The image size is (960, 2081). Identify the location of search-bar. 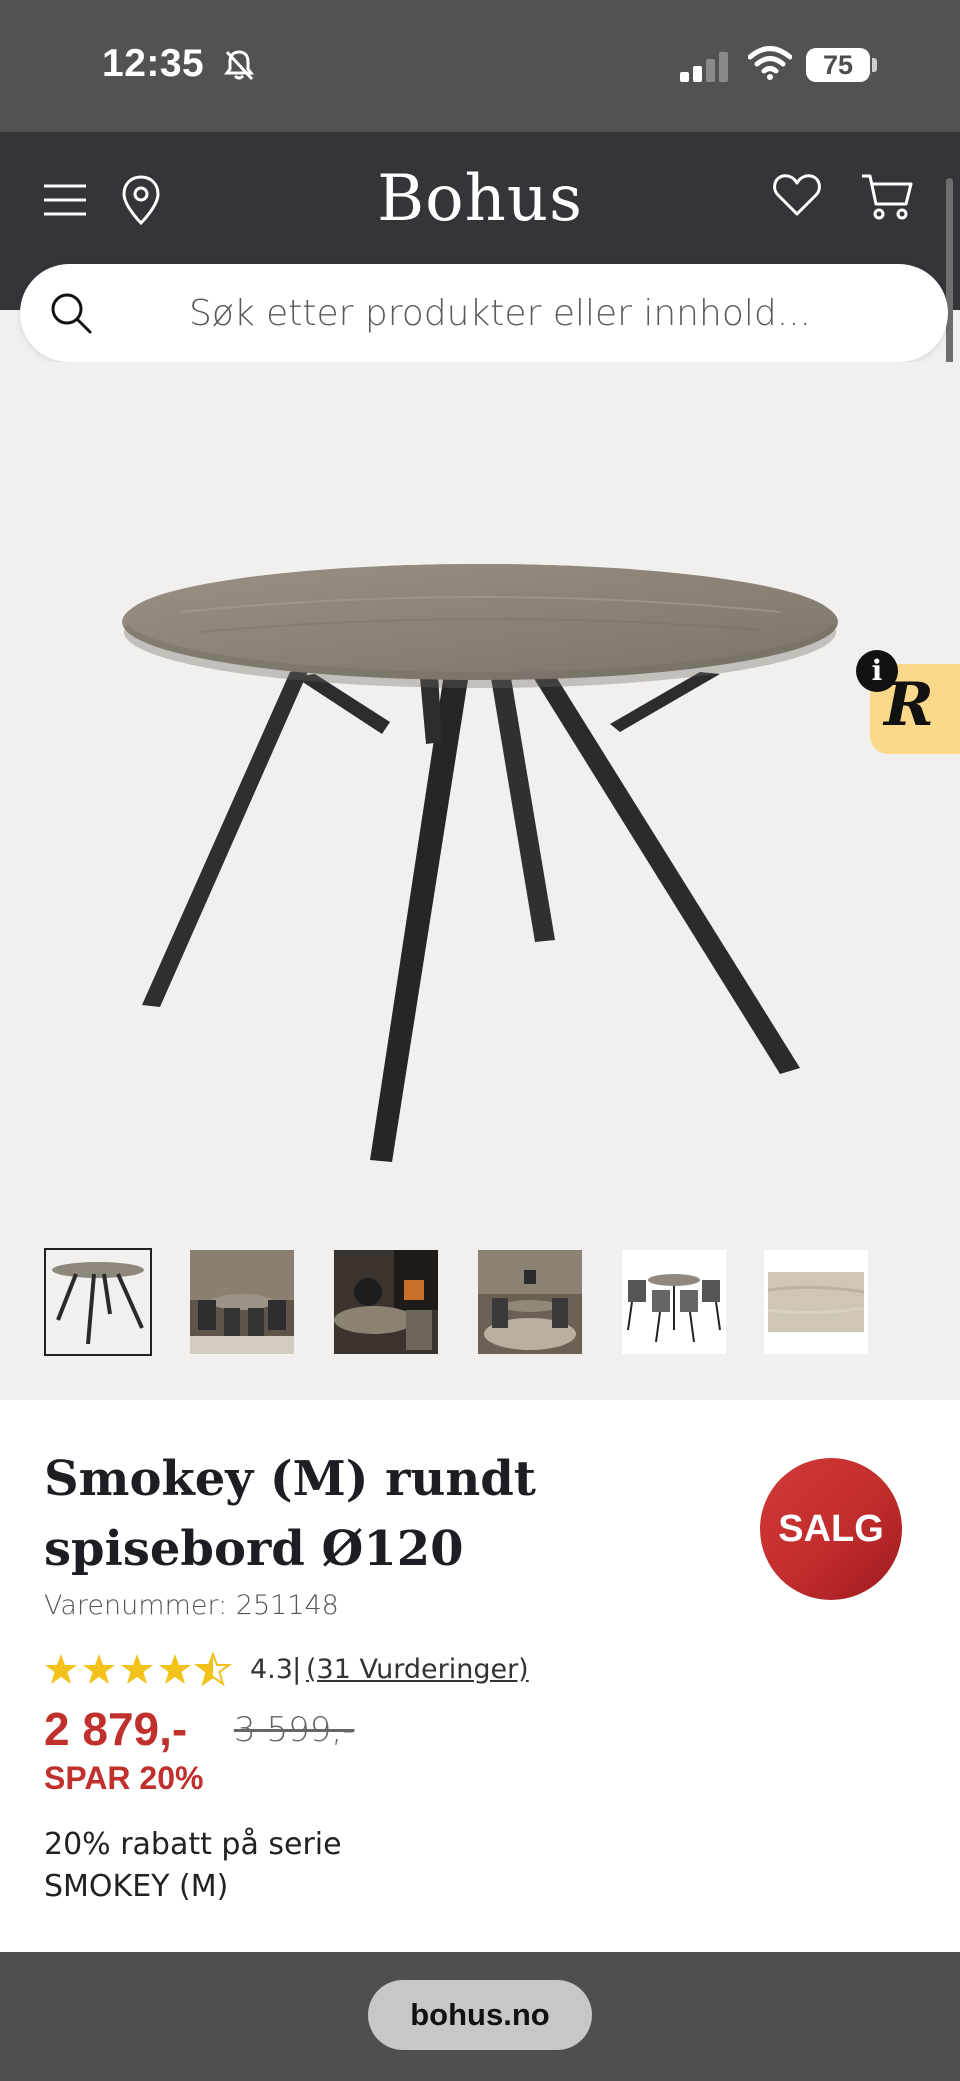
(484, 313).